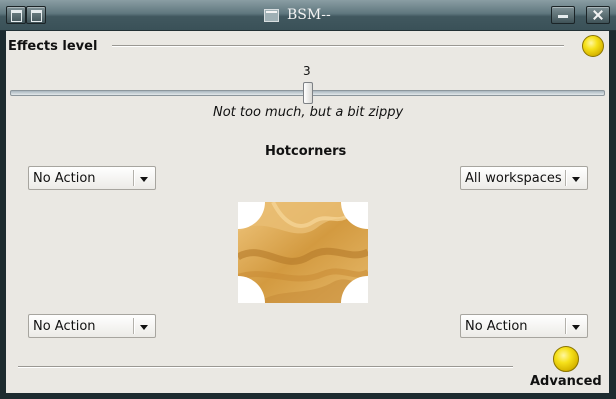 Image resolution: width=616 pixels, height=399 pixels. What do you see at coordinates (566, 381) in the screenshot?
I see `advanced-label: Advanced` at bounding box center [566, 381].